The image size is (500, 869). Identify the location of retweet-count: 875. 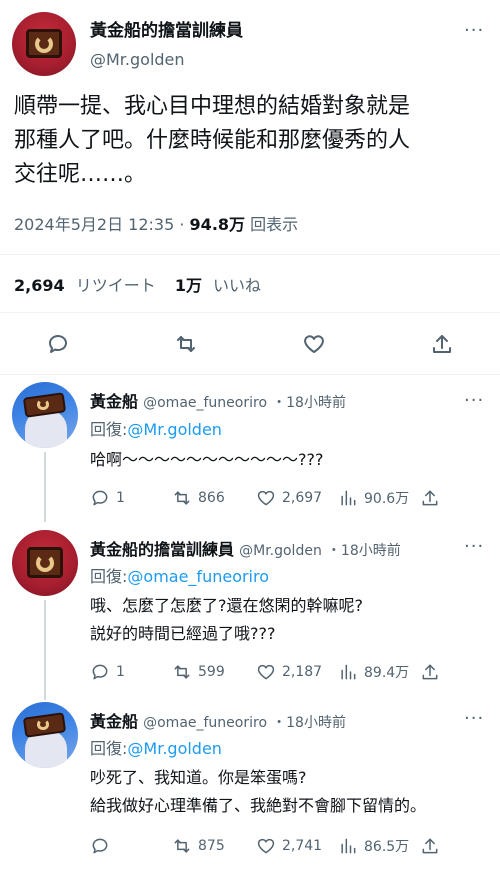
(211, 846).